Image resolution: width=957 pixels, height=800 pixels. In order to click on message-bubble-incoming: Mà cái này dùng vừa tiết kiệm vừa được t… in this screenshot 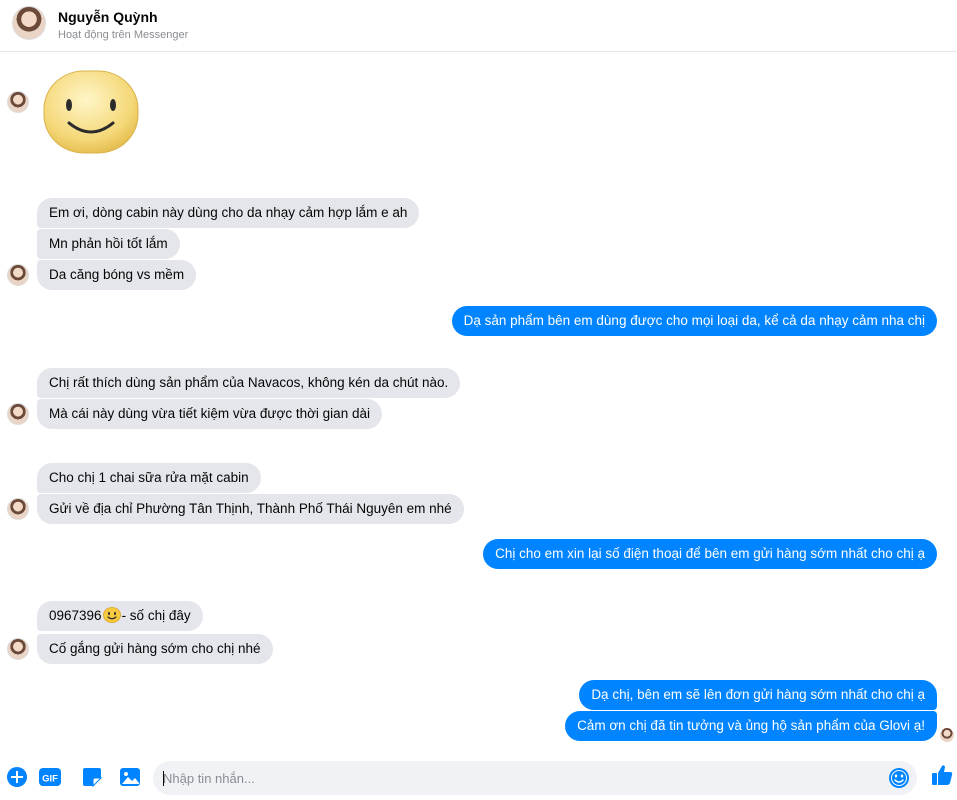, I will do `click(209, 414)`.